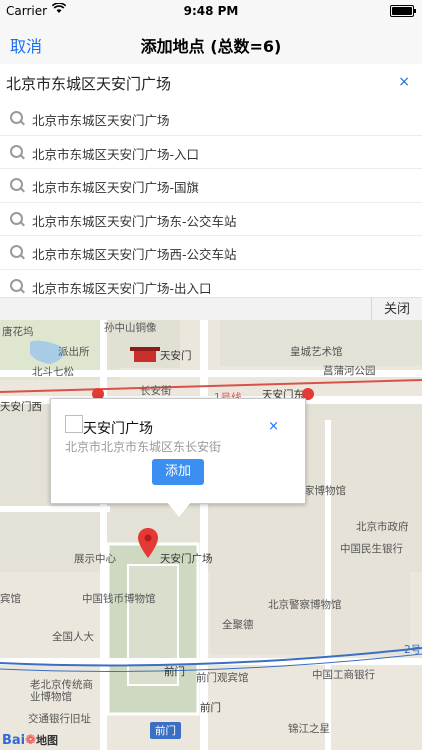 Image resolution: width=422 pixels, height=750 pixels. I want to click on map-label: 北斗七松, so click(53, 372).